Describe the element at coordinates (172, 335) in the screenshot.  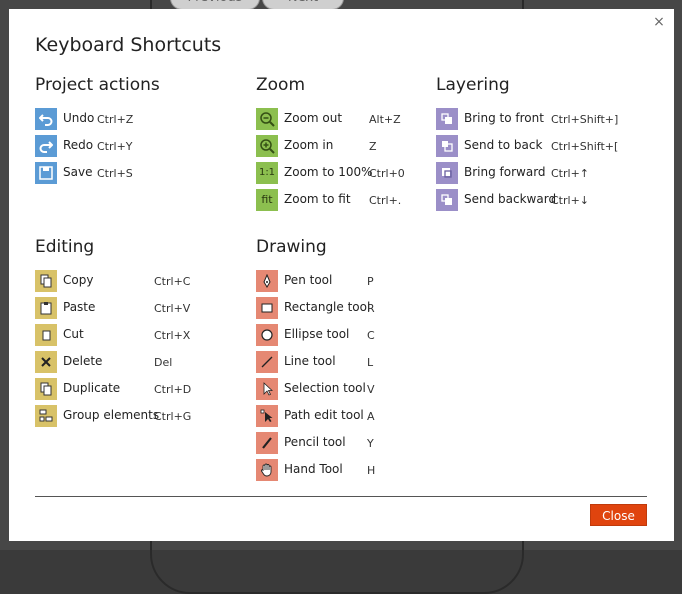
I see `shortcut-key: Ctrl+X` at that location.